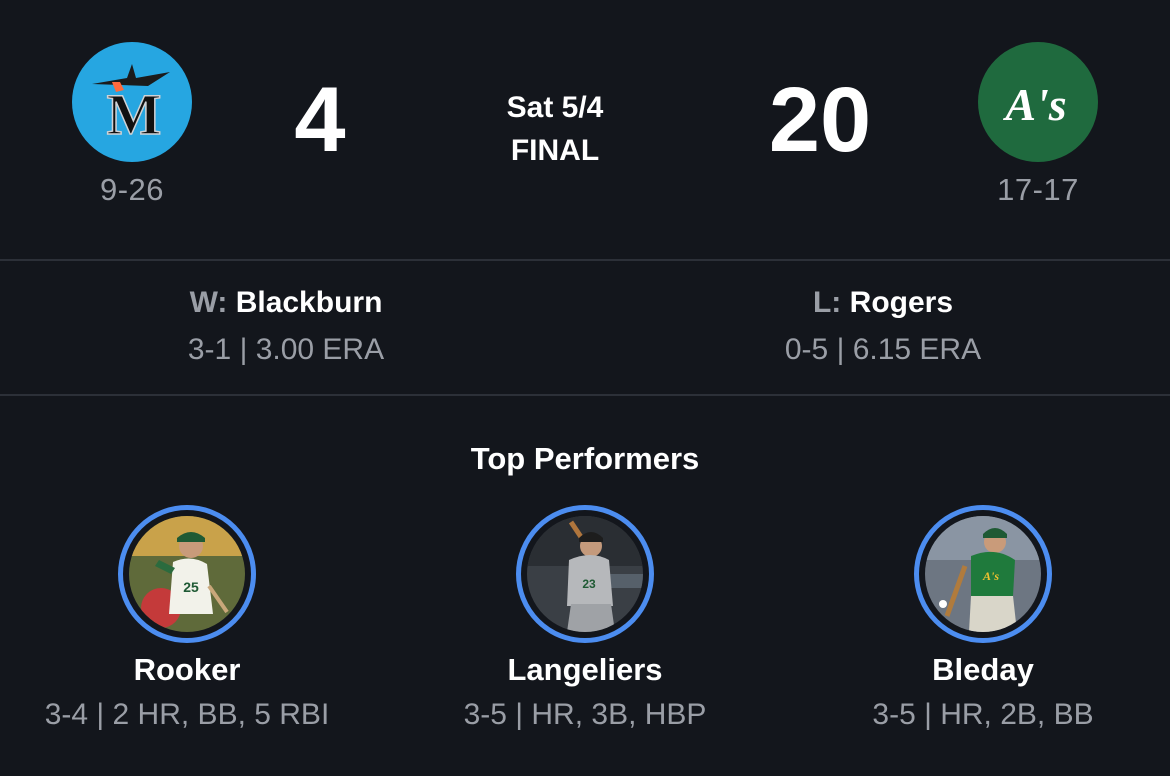  I want to click on losing-pitcher-stats: 0-5 | 6.15 ERA, so click(883, 349).